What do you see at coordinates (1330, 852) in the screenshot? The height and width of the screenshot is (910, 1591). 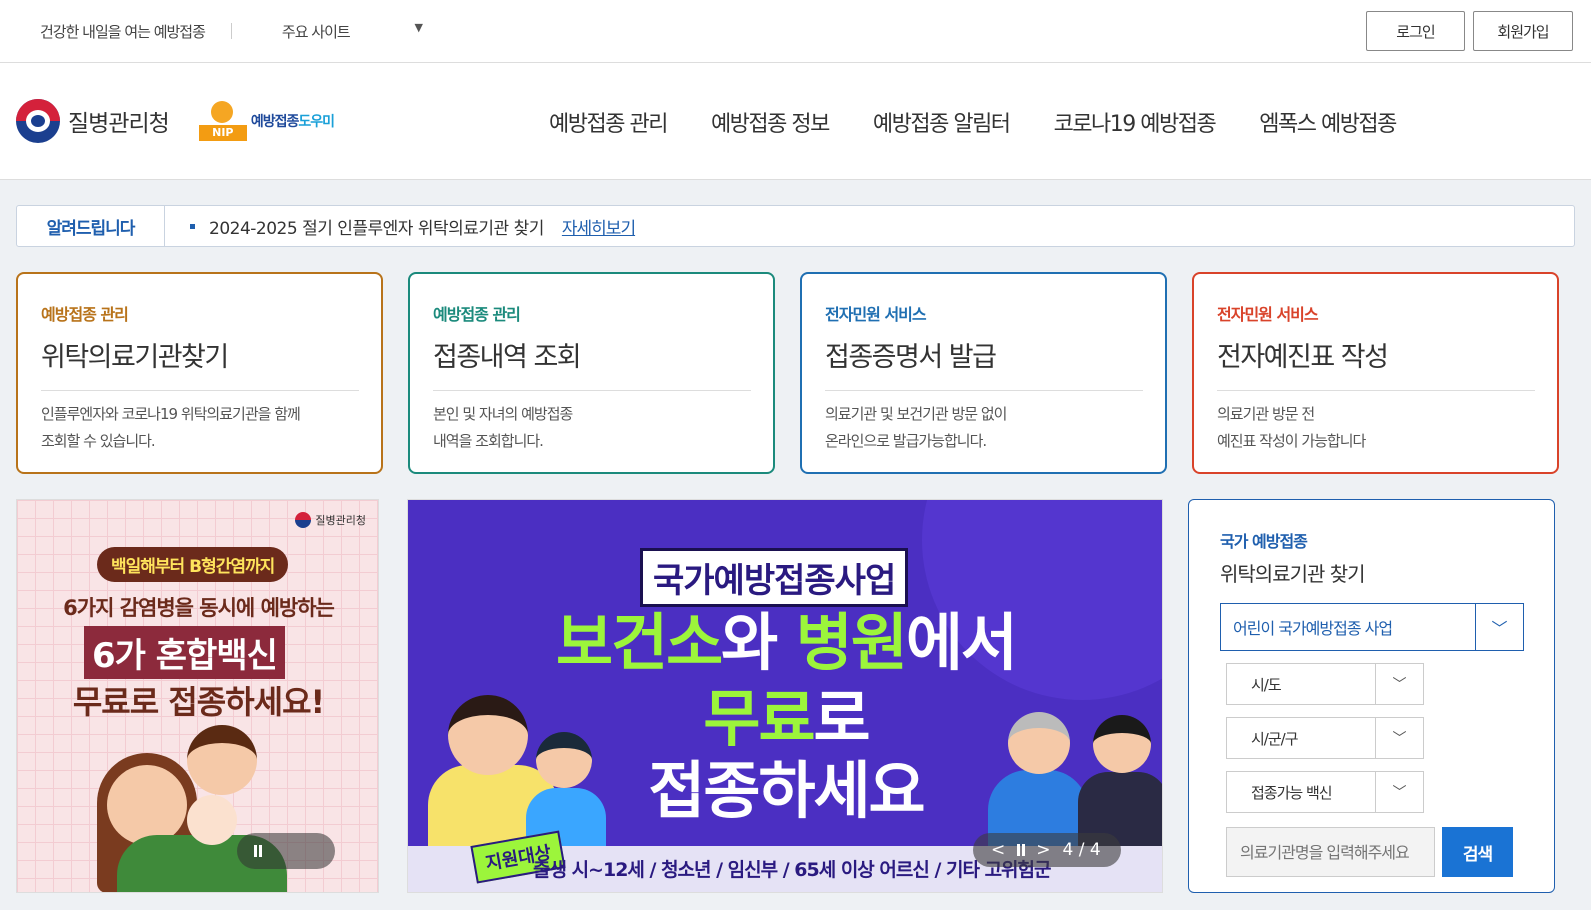 I see `clinic-name-input` at bounding box center [1330, 852].